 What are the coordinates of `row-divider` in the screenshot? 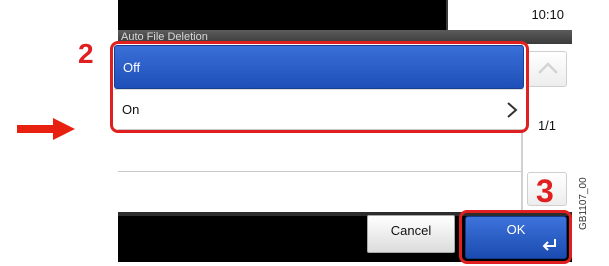 It's located at (320, 171).